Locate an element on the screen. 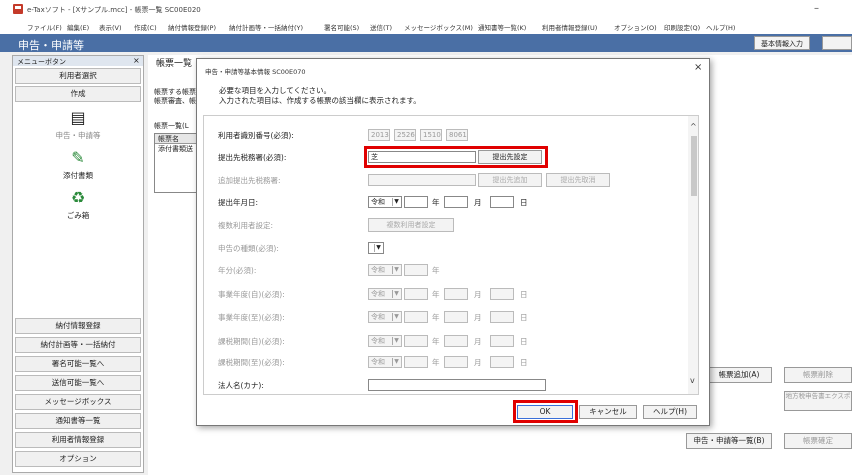  menu-edit: 編集(E) is located at coordinates (78, 27).